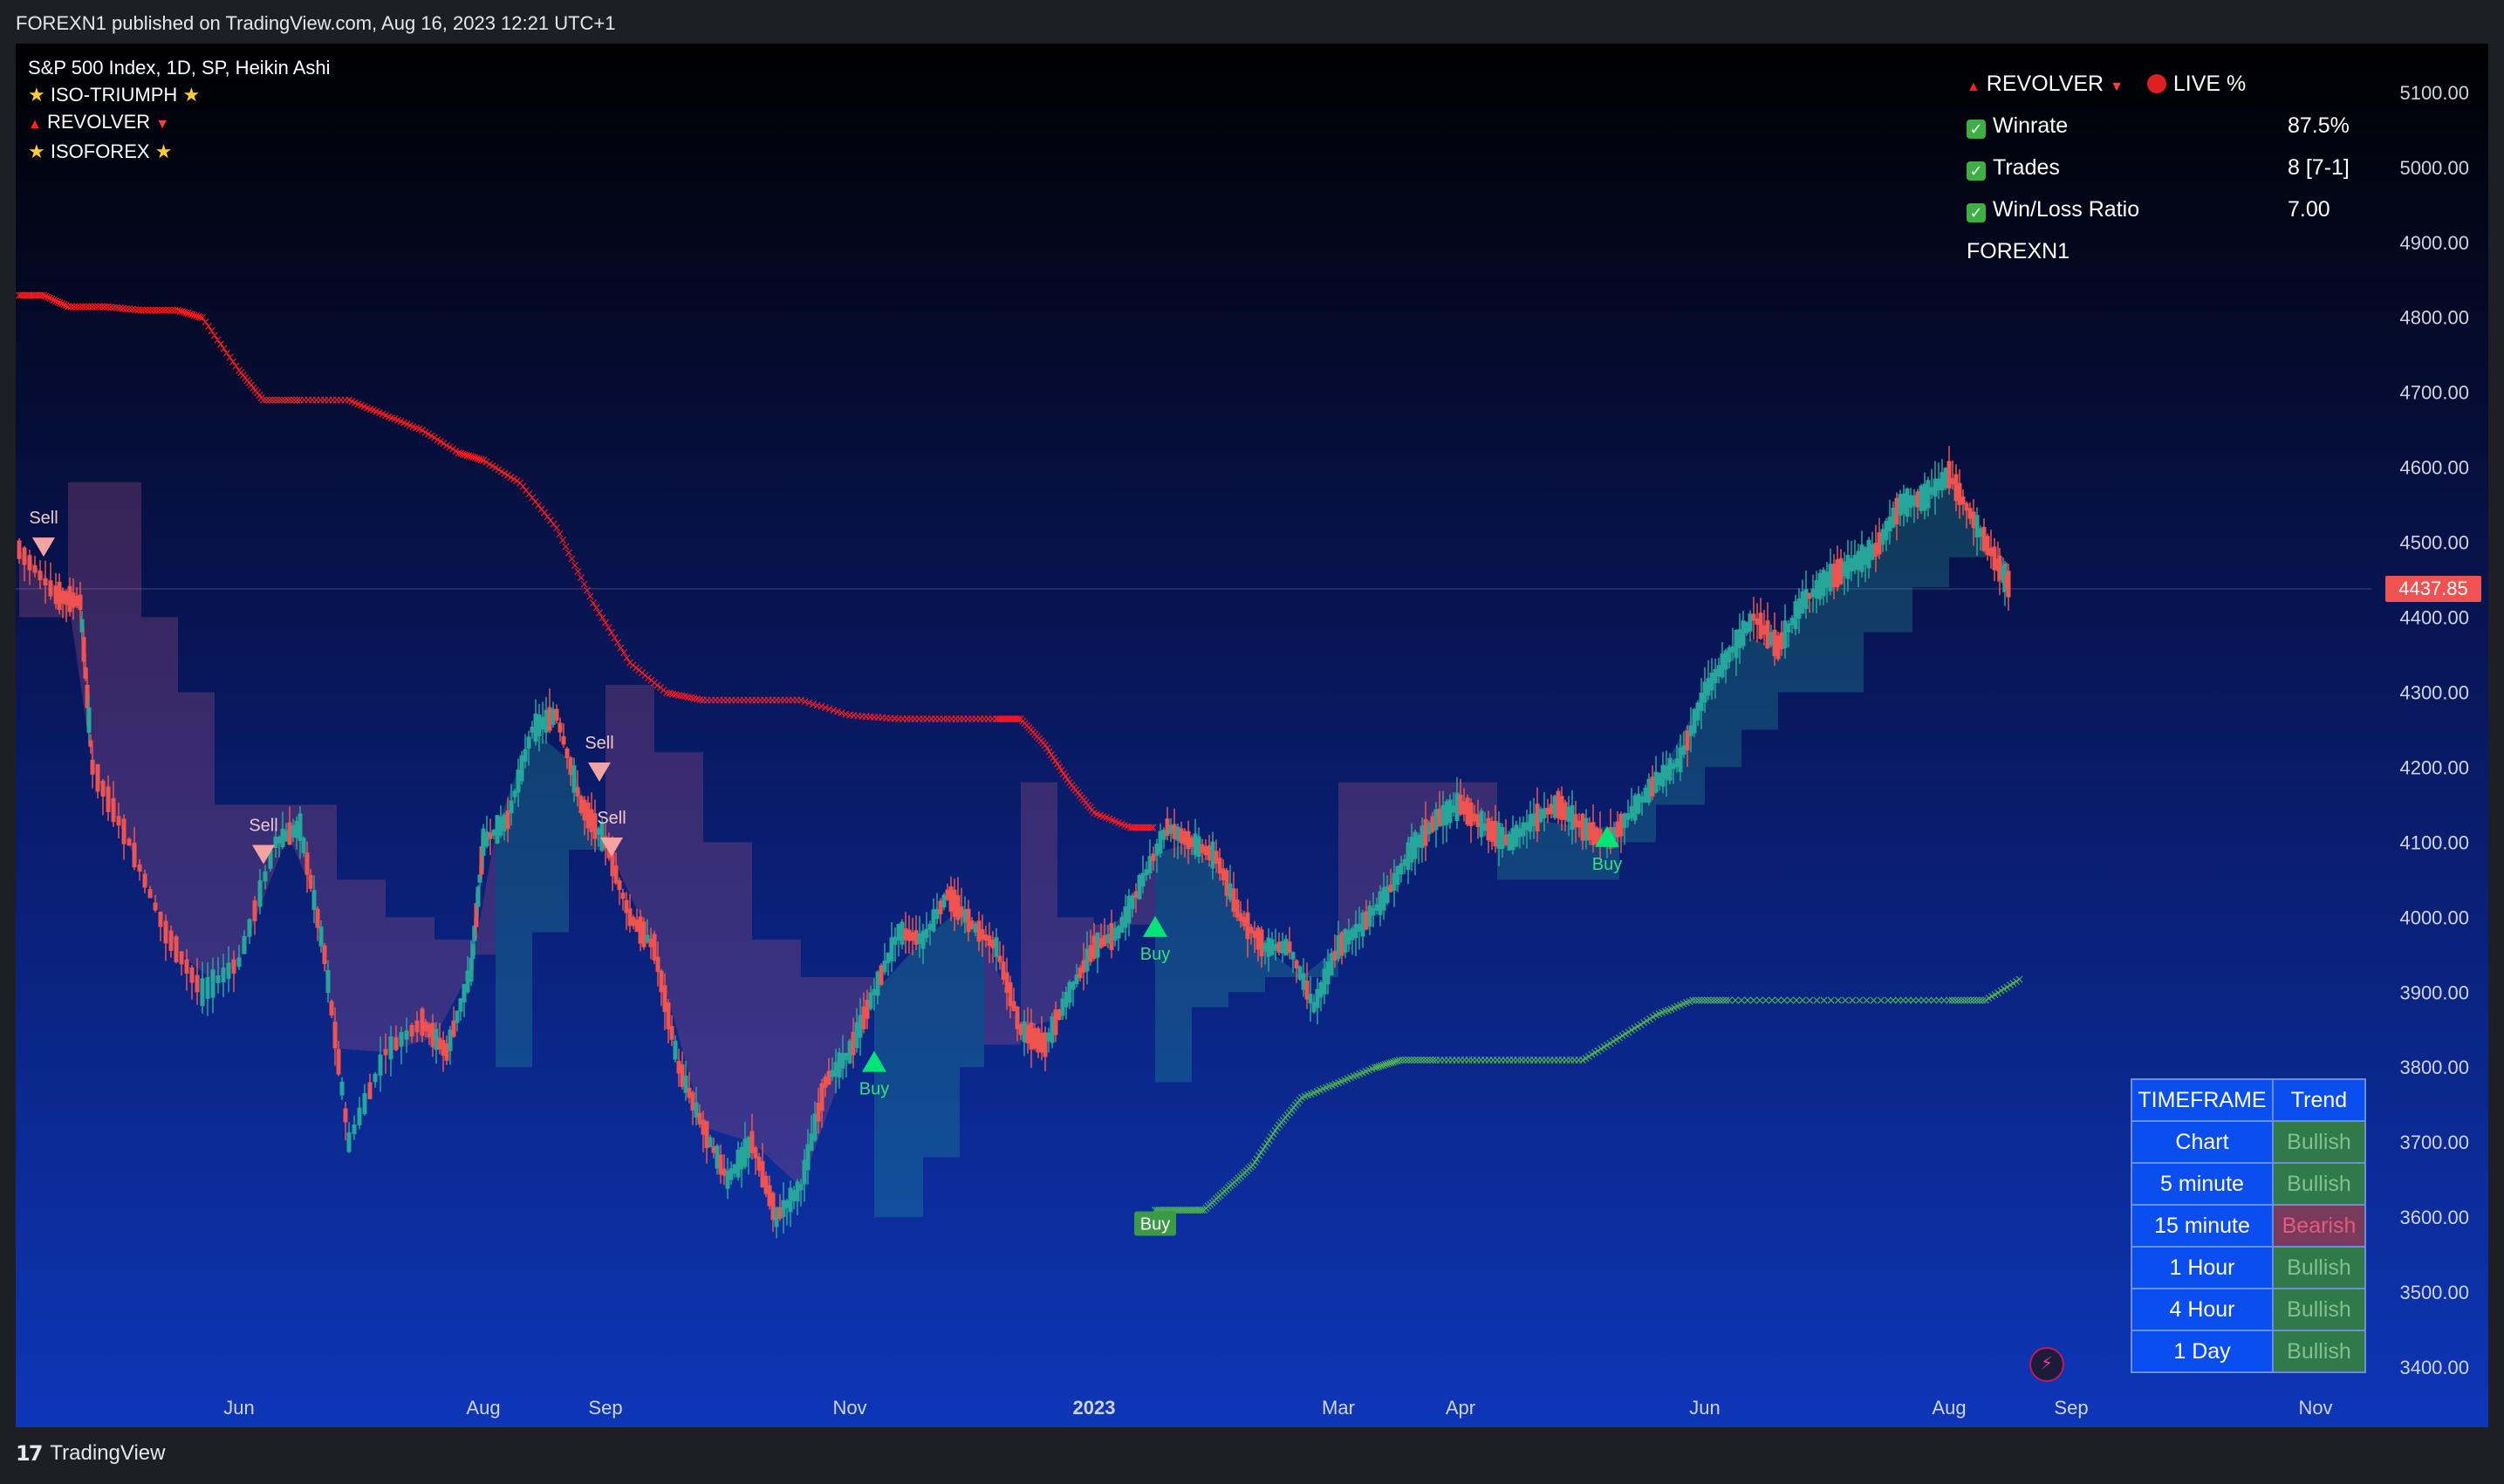  Describe the element at coordinates (2319, 125) in the screenshot. I see `winrate-value: 87.5%` at that location.